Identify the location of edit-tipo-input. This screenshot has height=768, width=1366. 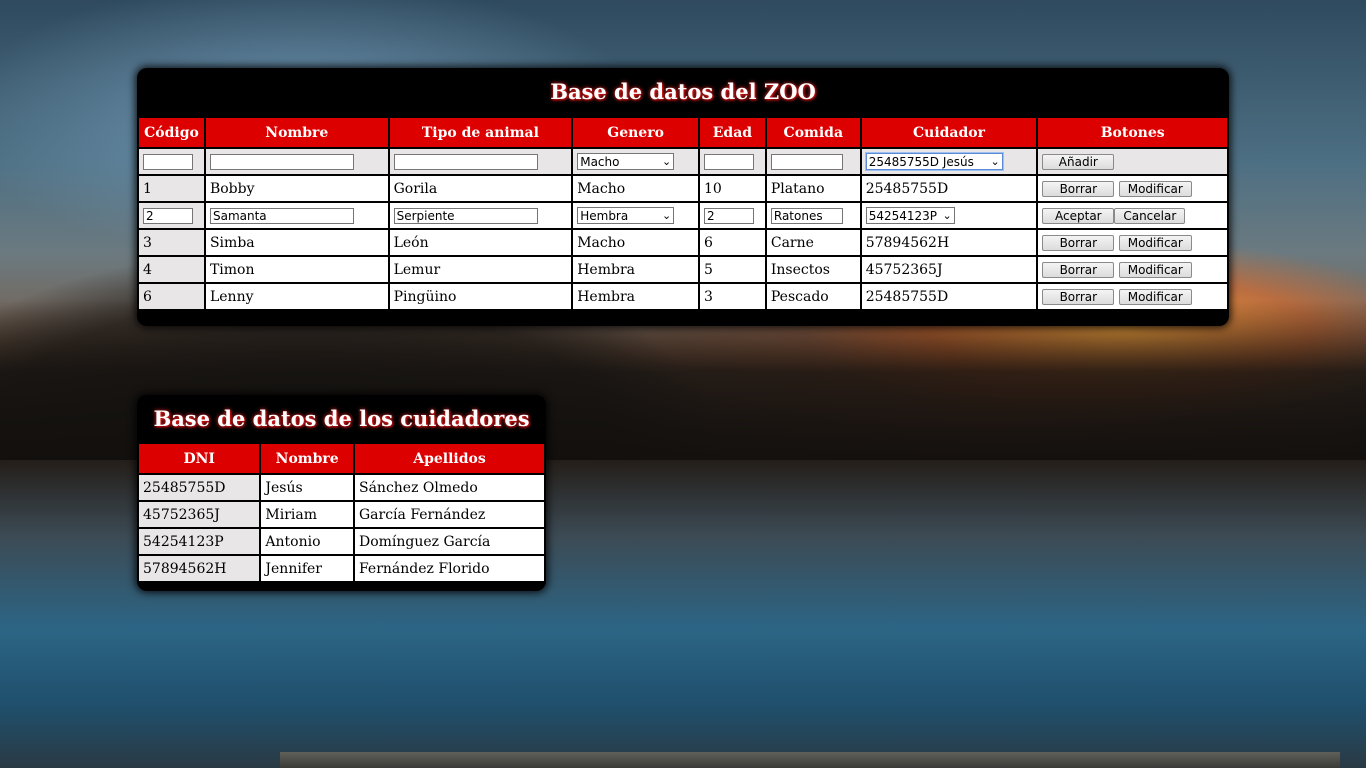
(465, 215).